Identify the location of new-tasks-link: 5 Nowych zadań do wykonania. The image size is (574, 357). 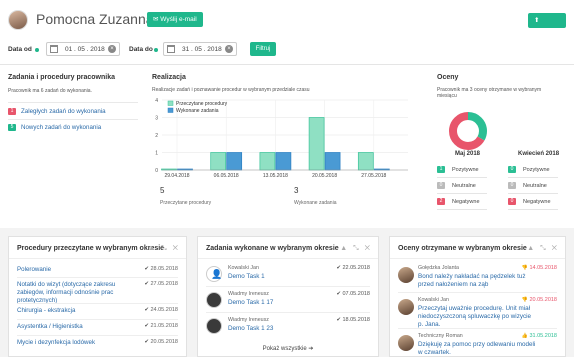
(54, 127).